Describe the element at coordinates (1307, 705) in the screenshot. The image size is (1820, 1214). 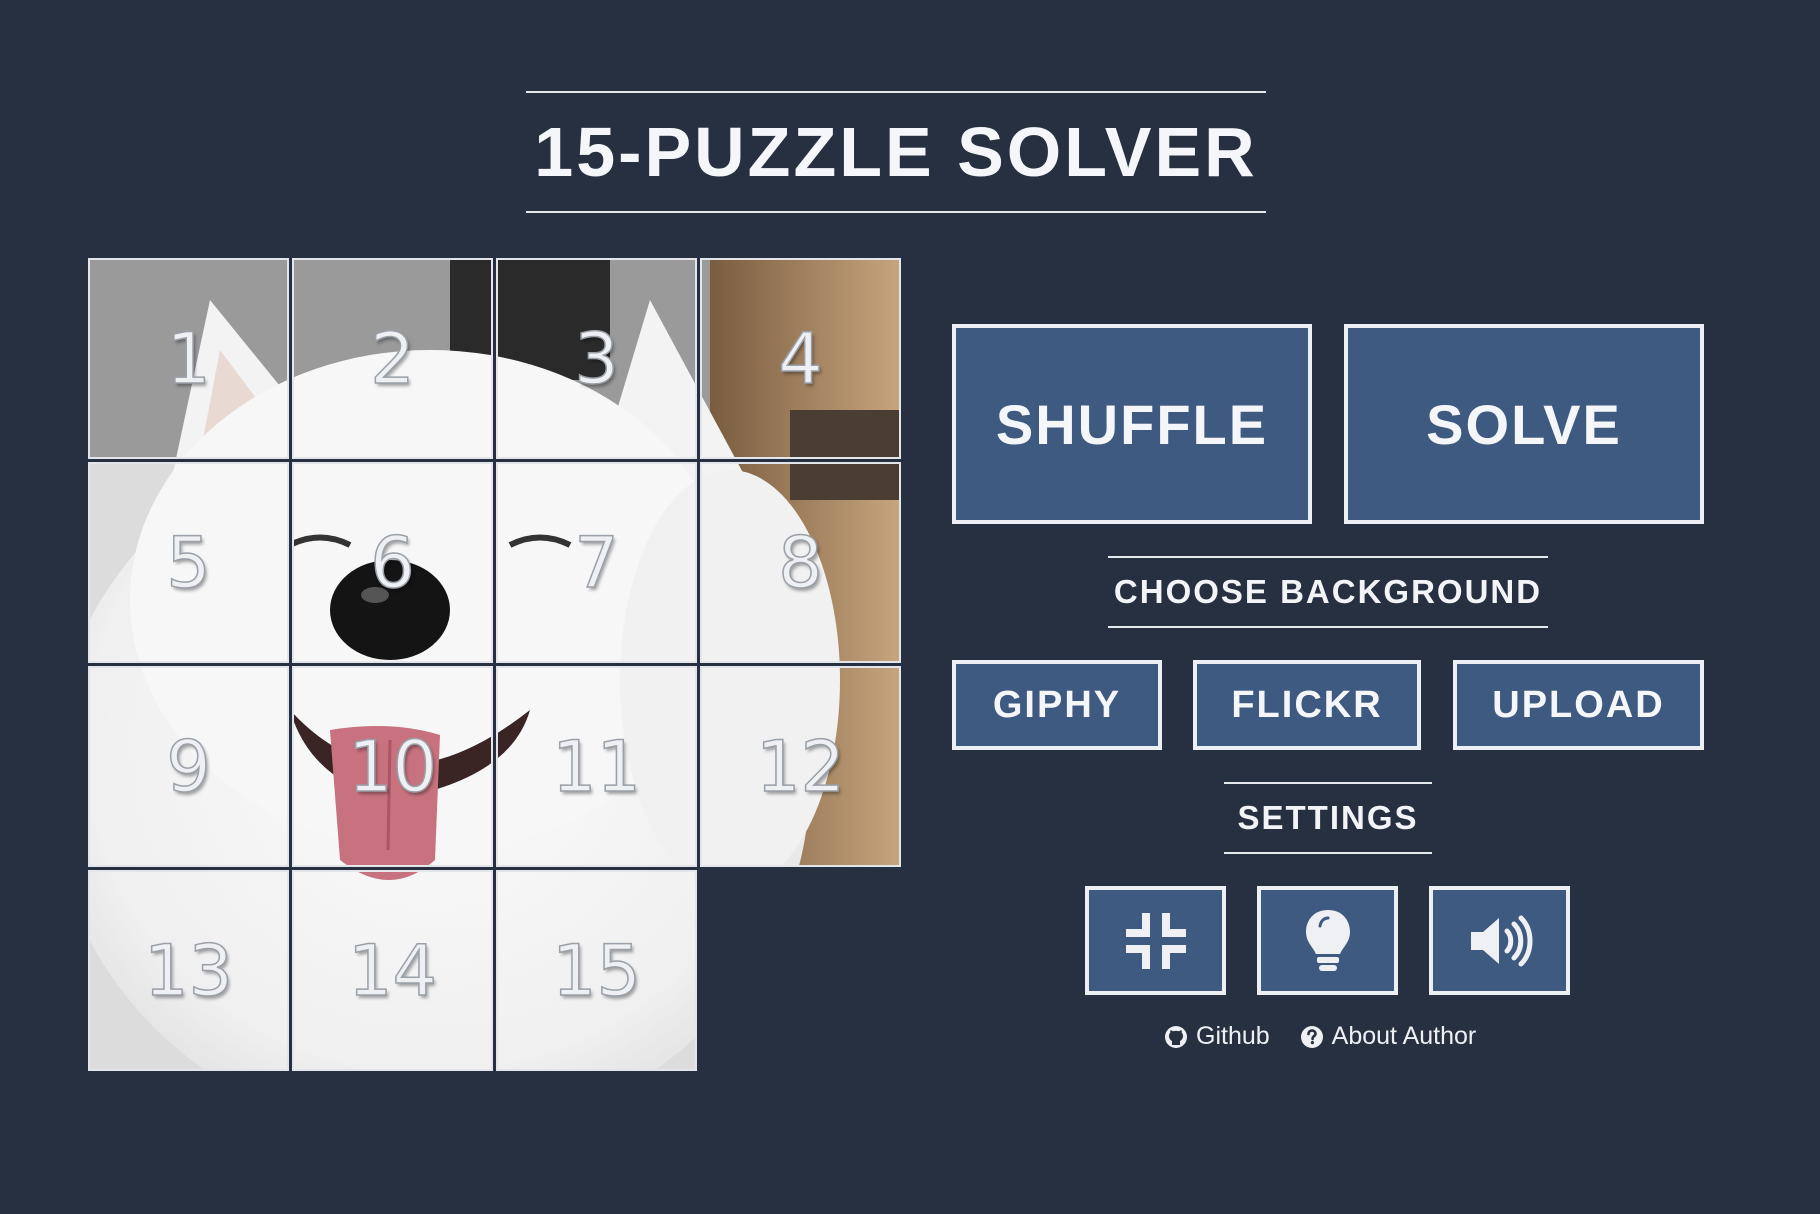
I see `flickr-button: FLICKR` at that location.